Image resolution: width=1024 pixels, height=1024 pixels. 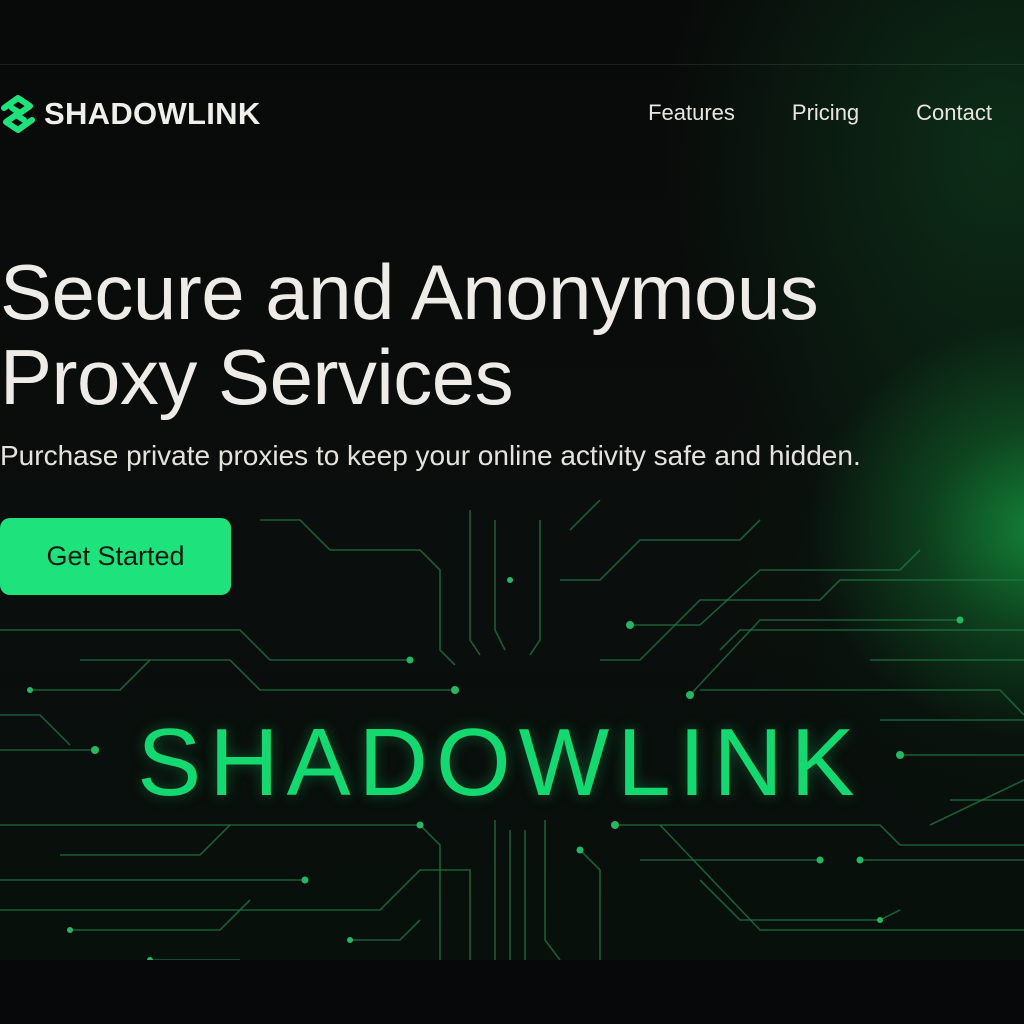 What do you see at coordinates (409, 292) in the screenshot?
I see `hero-title-line-1: Secure and Anonymous` at bounding box center [409, 292].